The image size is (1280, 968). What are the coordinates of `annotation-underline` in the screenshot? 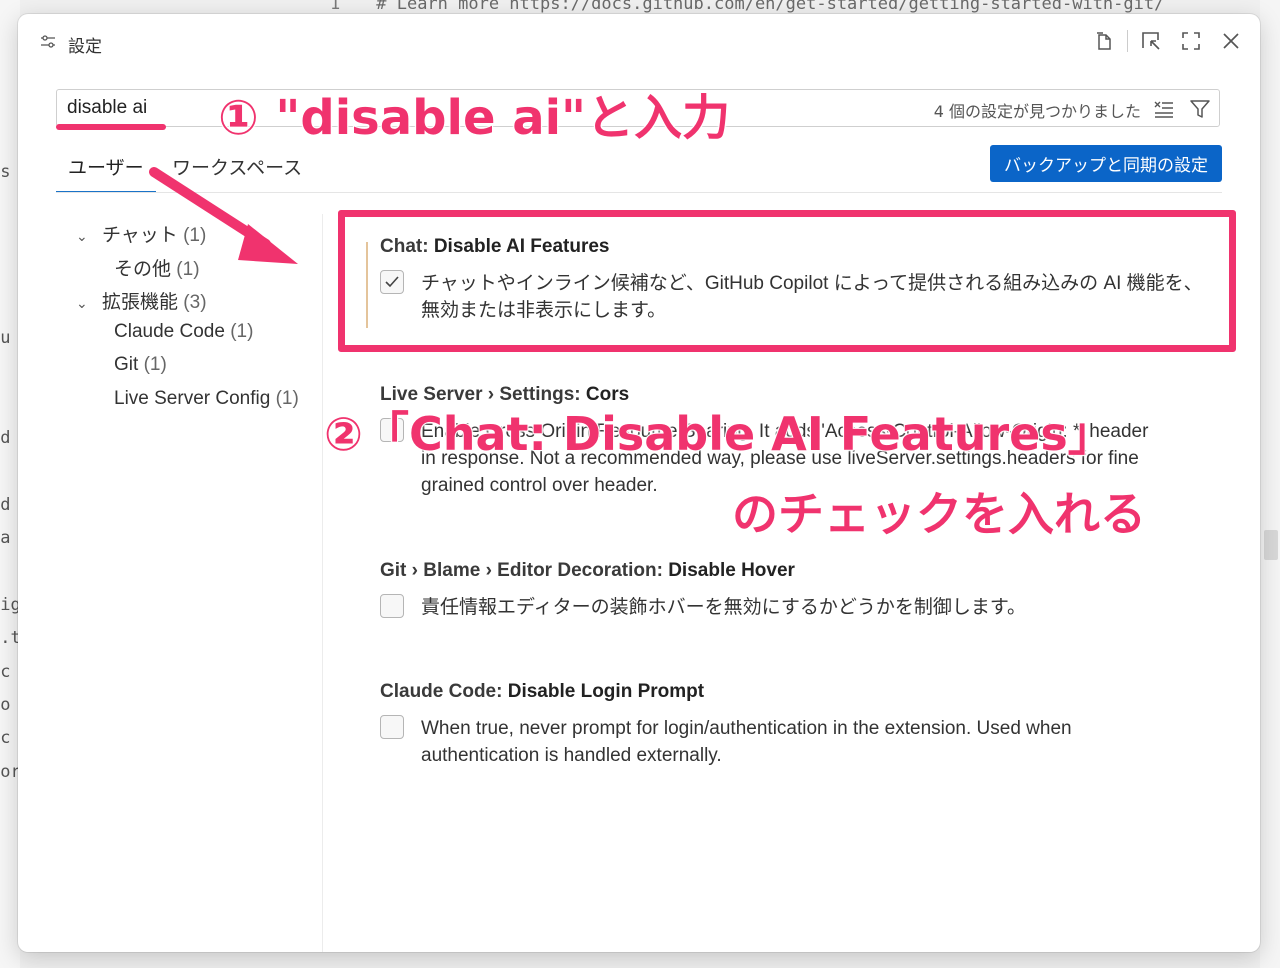 It's located at (111, 127).